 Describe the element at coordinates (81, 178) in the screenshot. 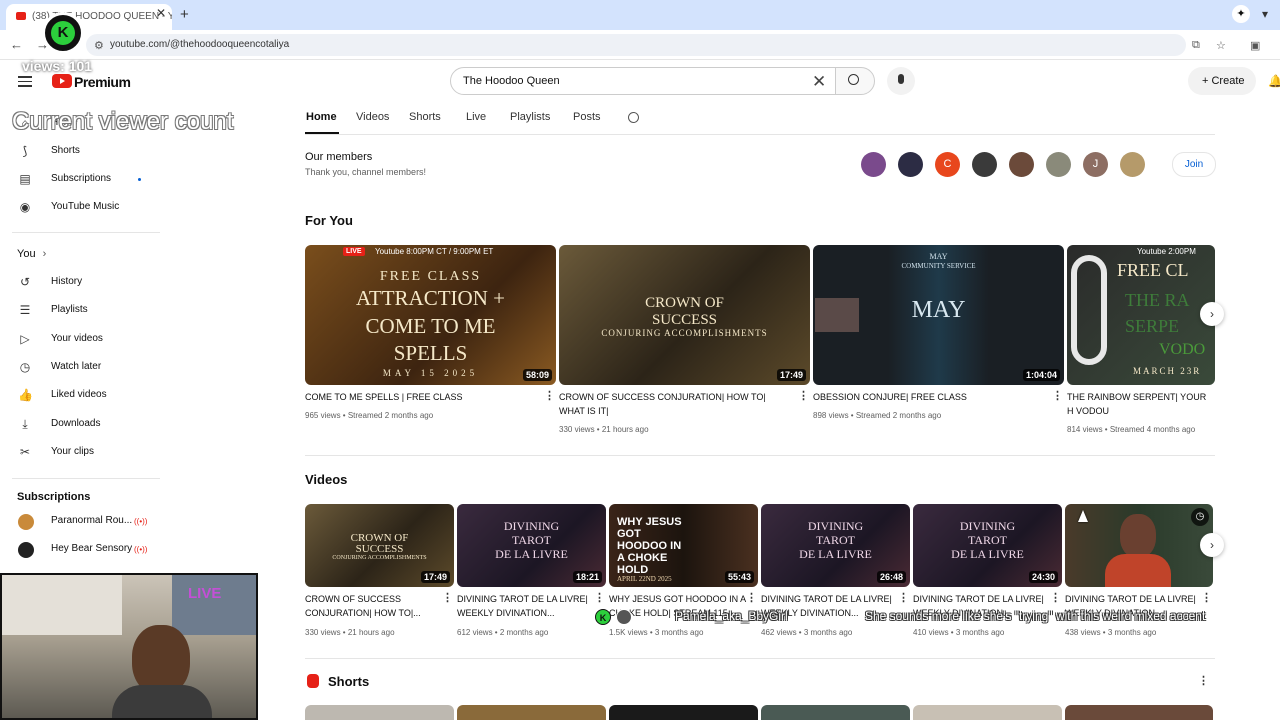

I see `sidebar-item-label: Subscriptions` at that location.